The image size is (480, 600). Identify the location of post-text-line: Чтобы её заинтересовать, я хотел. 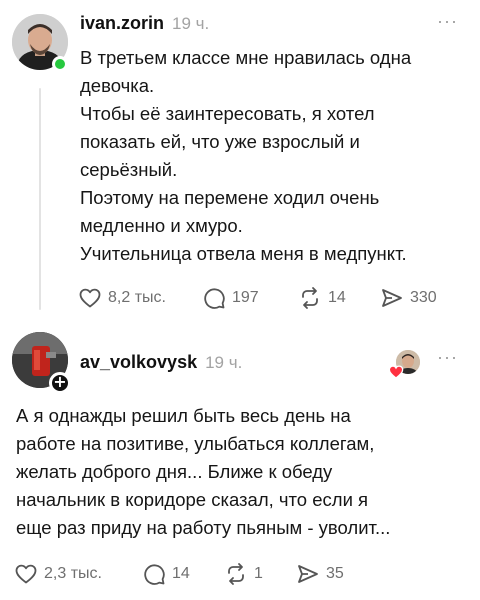
(227, 113).